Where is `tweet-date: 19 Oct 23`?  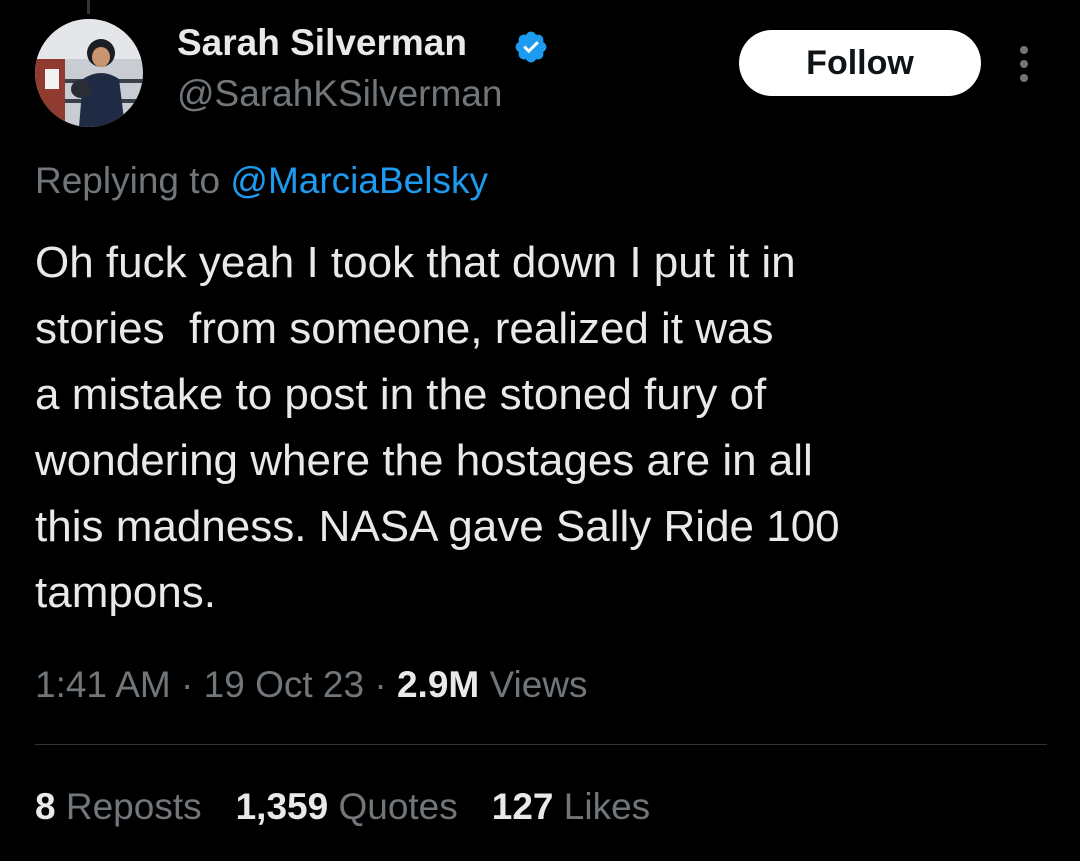
tweet-date: 19 Oct 23 is located at coordinates (284, 684).